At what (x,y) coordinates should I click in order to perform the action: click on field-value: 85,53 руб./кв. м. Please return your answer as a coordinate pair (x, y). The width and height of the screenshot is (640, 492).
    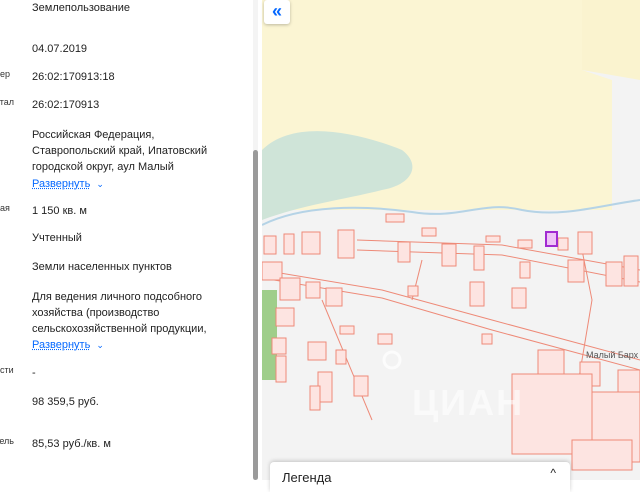
    Looking at the image, I should click on (71, 444).